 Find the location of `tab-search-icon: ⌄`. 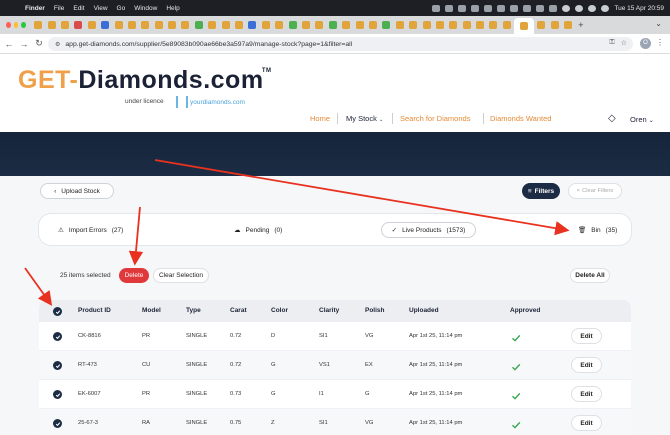

tab-search-icon: ⌄ is located at coordinates (658, 23).